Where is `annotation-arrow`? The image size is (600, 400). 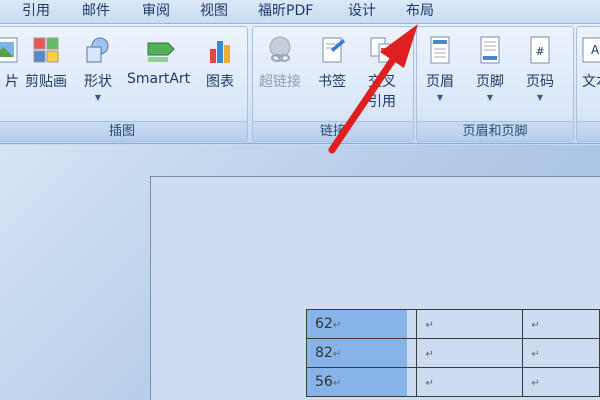
annotation-arrow is located at coordinates (373, 89).